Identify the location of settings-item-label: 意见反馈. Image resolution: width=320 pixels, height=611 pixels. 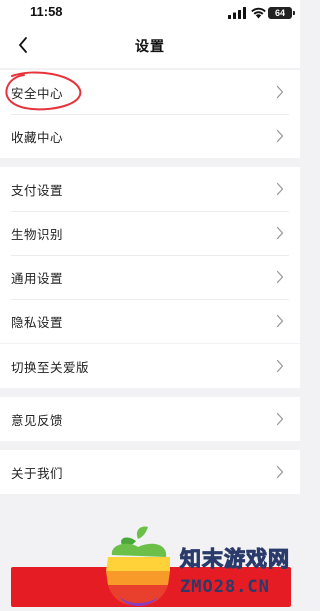
(37, 420).